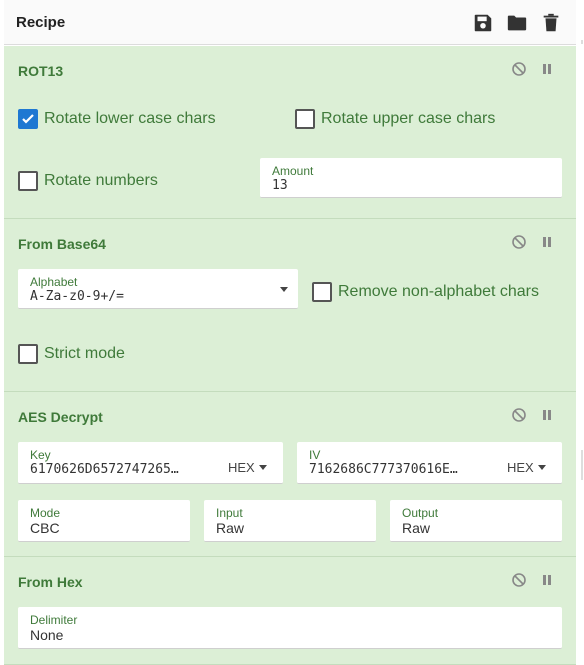 This screenshot has height=665, width=584. What do you see at coordinates (50, 582) in the screenshot?
I see `op-title: From Hex` at bounding box center [50, 582].